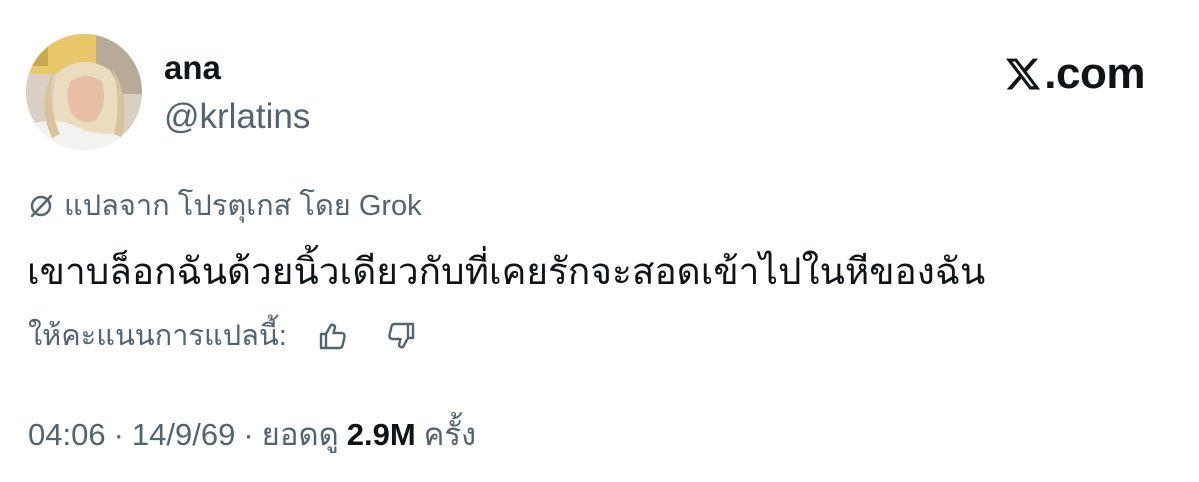 The width and height of the screenshot is (1199, 482). I want to click on views-label: ยอดดู, so click(300, 434).